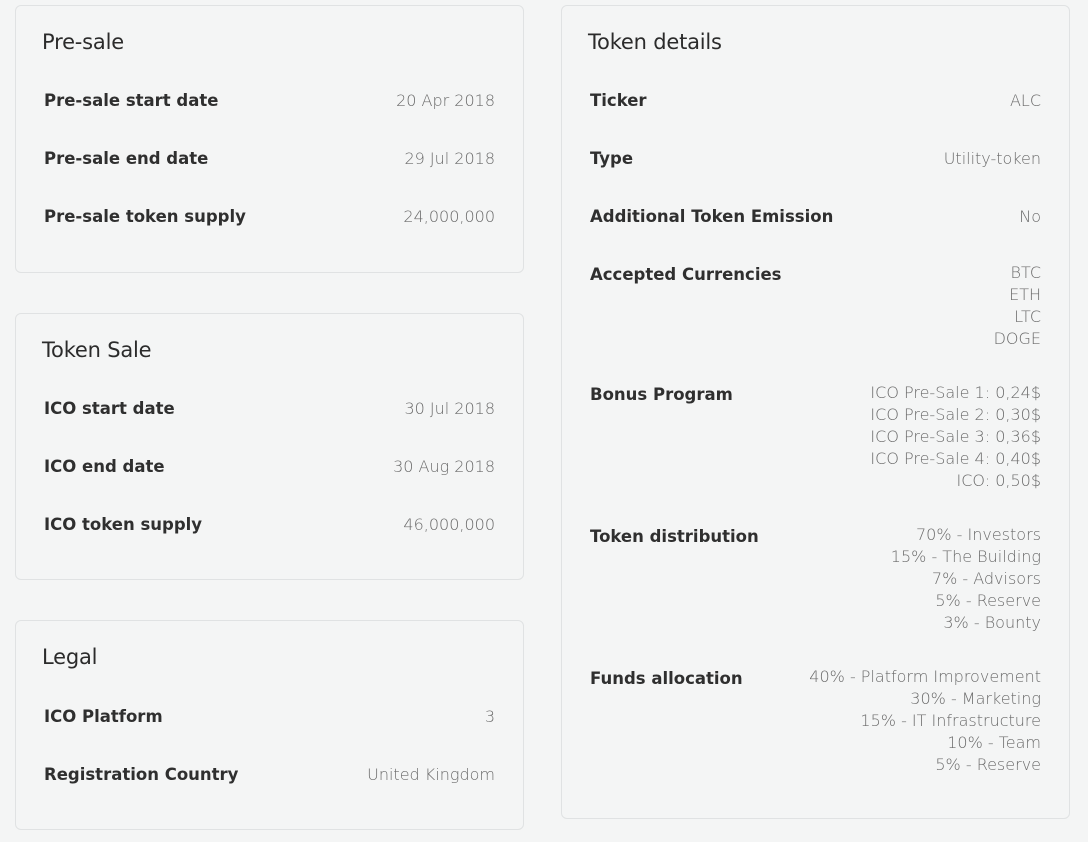 This screenshot has height=842, width=1088. I want to click on registration-country-label: Registration Country, so click(141, 774).